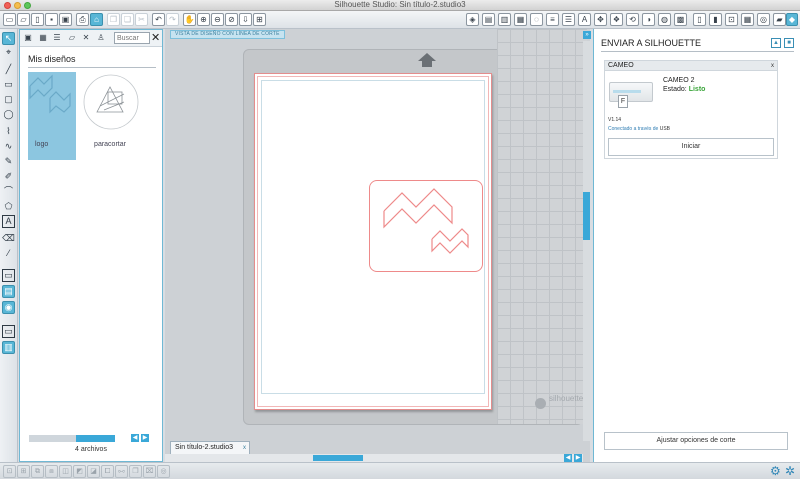 Image resolution: width=800 pixels, height=479 pixels. Describe the element at coordinates (632, 19) in the screenshot. I see `transform-icon: ⟲` at that location.